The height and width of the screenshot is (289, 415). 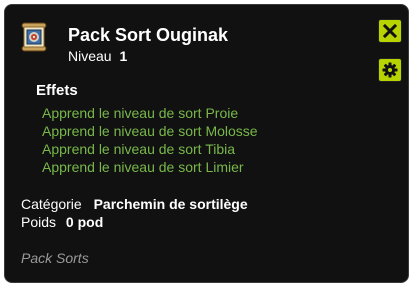 I want to click on close-icon, so click(x=390, y=31).